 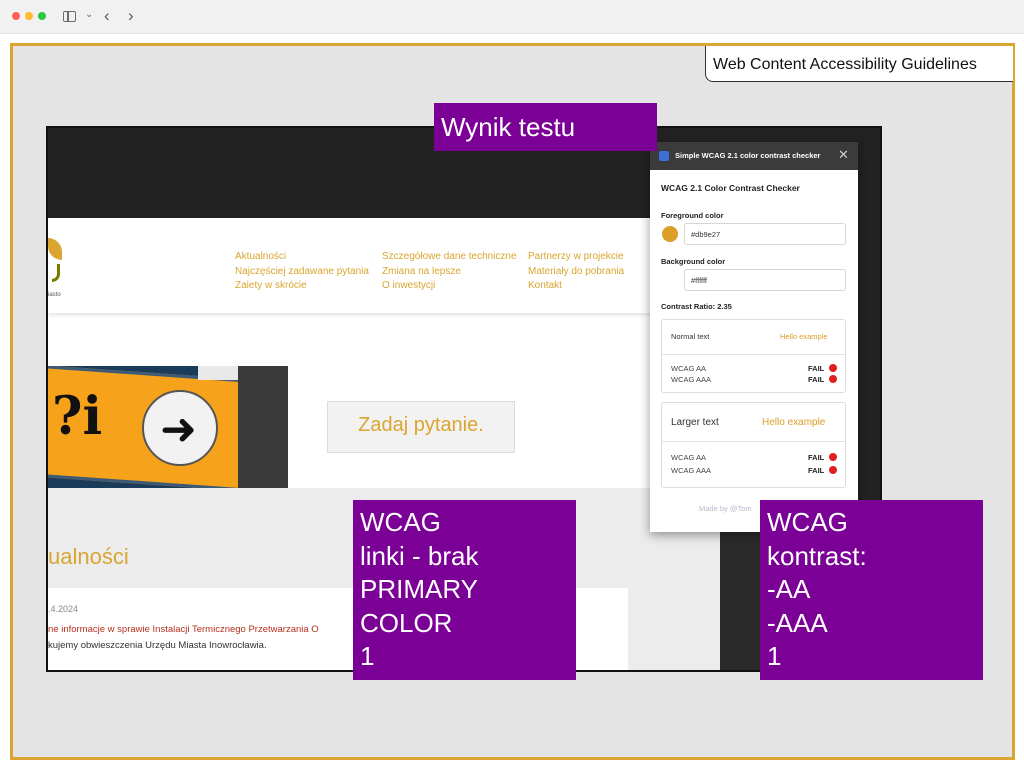 I want to click on news-heading: ualności, so click(x=88, y=556).